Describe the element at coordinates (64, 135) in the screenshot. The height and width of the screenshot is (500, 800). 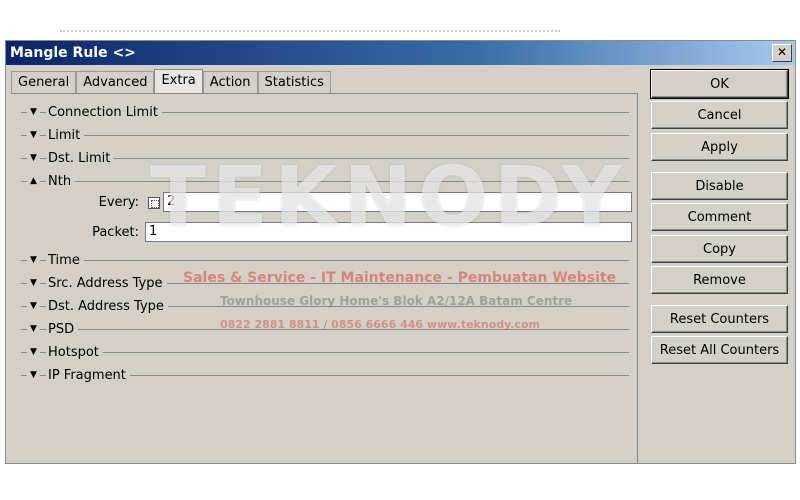
I see `section-label: Limit` at that location.